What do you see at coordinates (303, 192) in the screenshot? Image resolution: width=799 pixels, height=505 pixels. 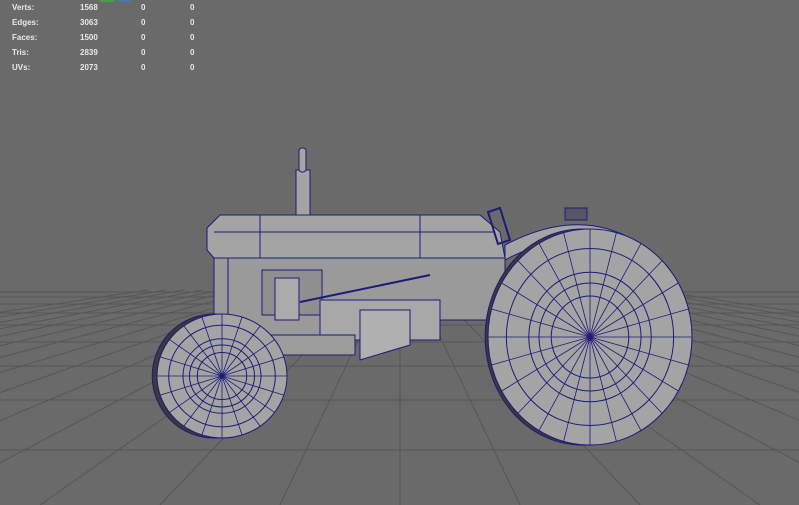 I see `exhaust-stack` at bounding box center [303, 192].